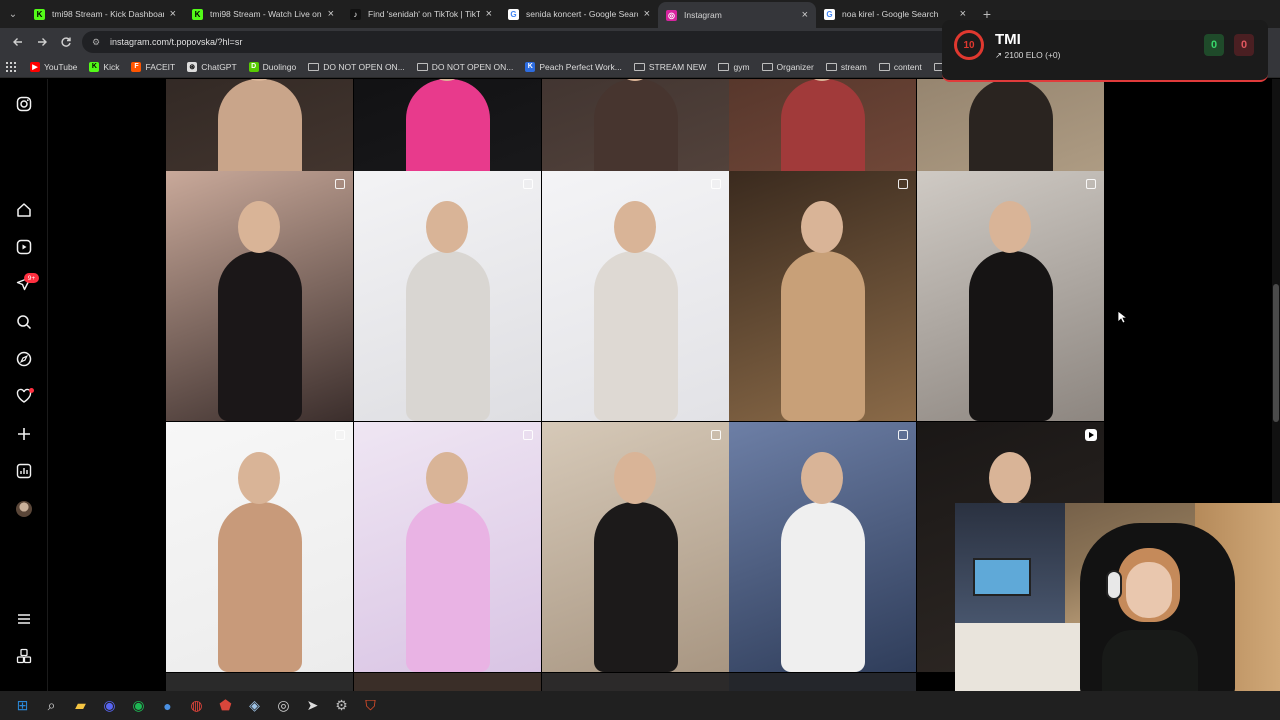 The image size is (1280, 720). I want to click on notification-dot, so click(31, 390).